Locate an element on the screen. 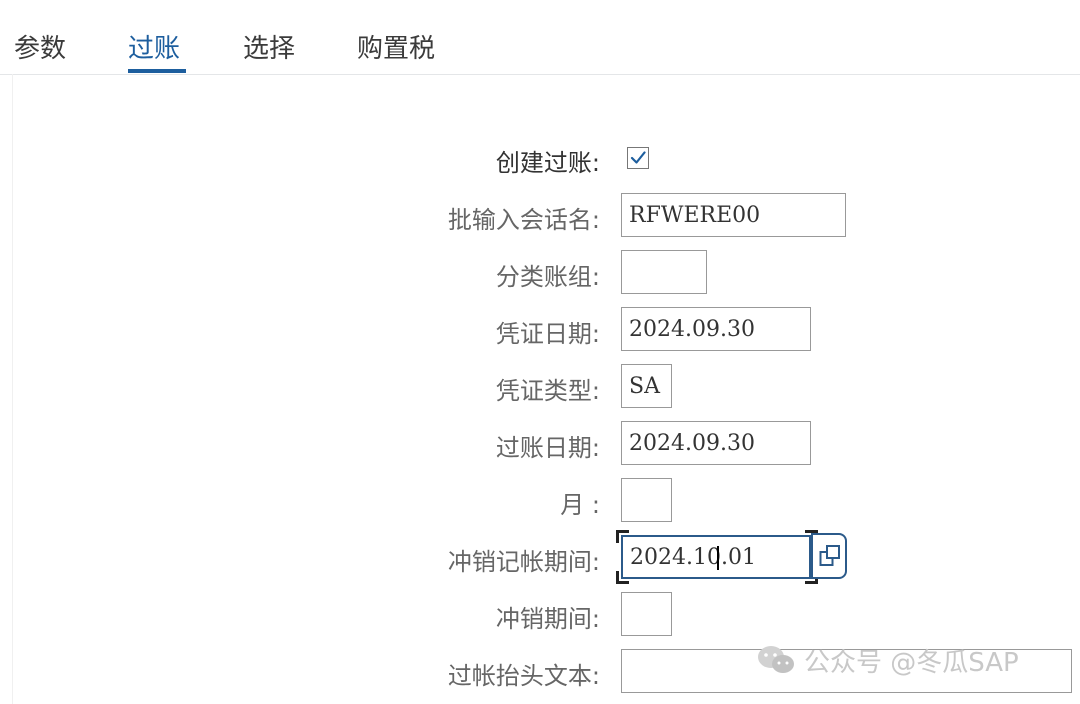 Image resolution: width=1080 pixels, height=704 pixels. create-posting-label: 创建过账: is located at coordinates (547, 163).